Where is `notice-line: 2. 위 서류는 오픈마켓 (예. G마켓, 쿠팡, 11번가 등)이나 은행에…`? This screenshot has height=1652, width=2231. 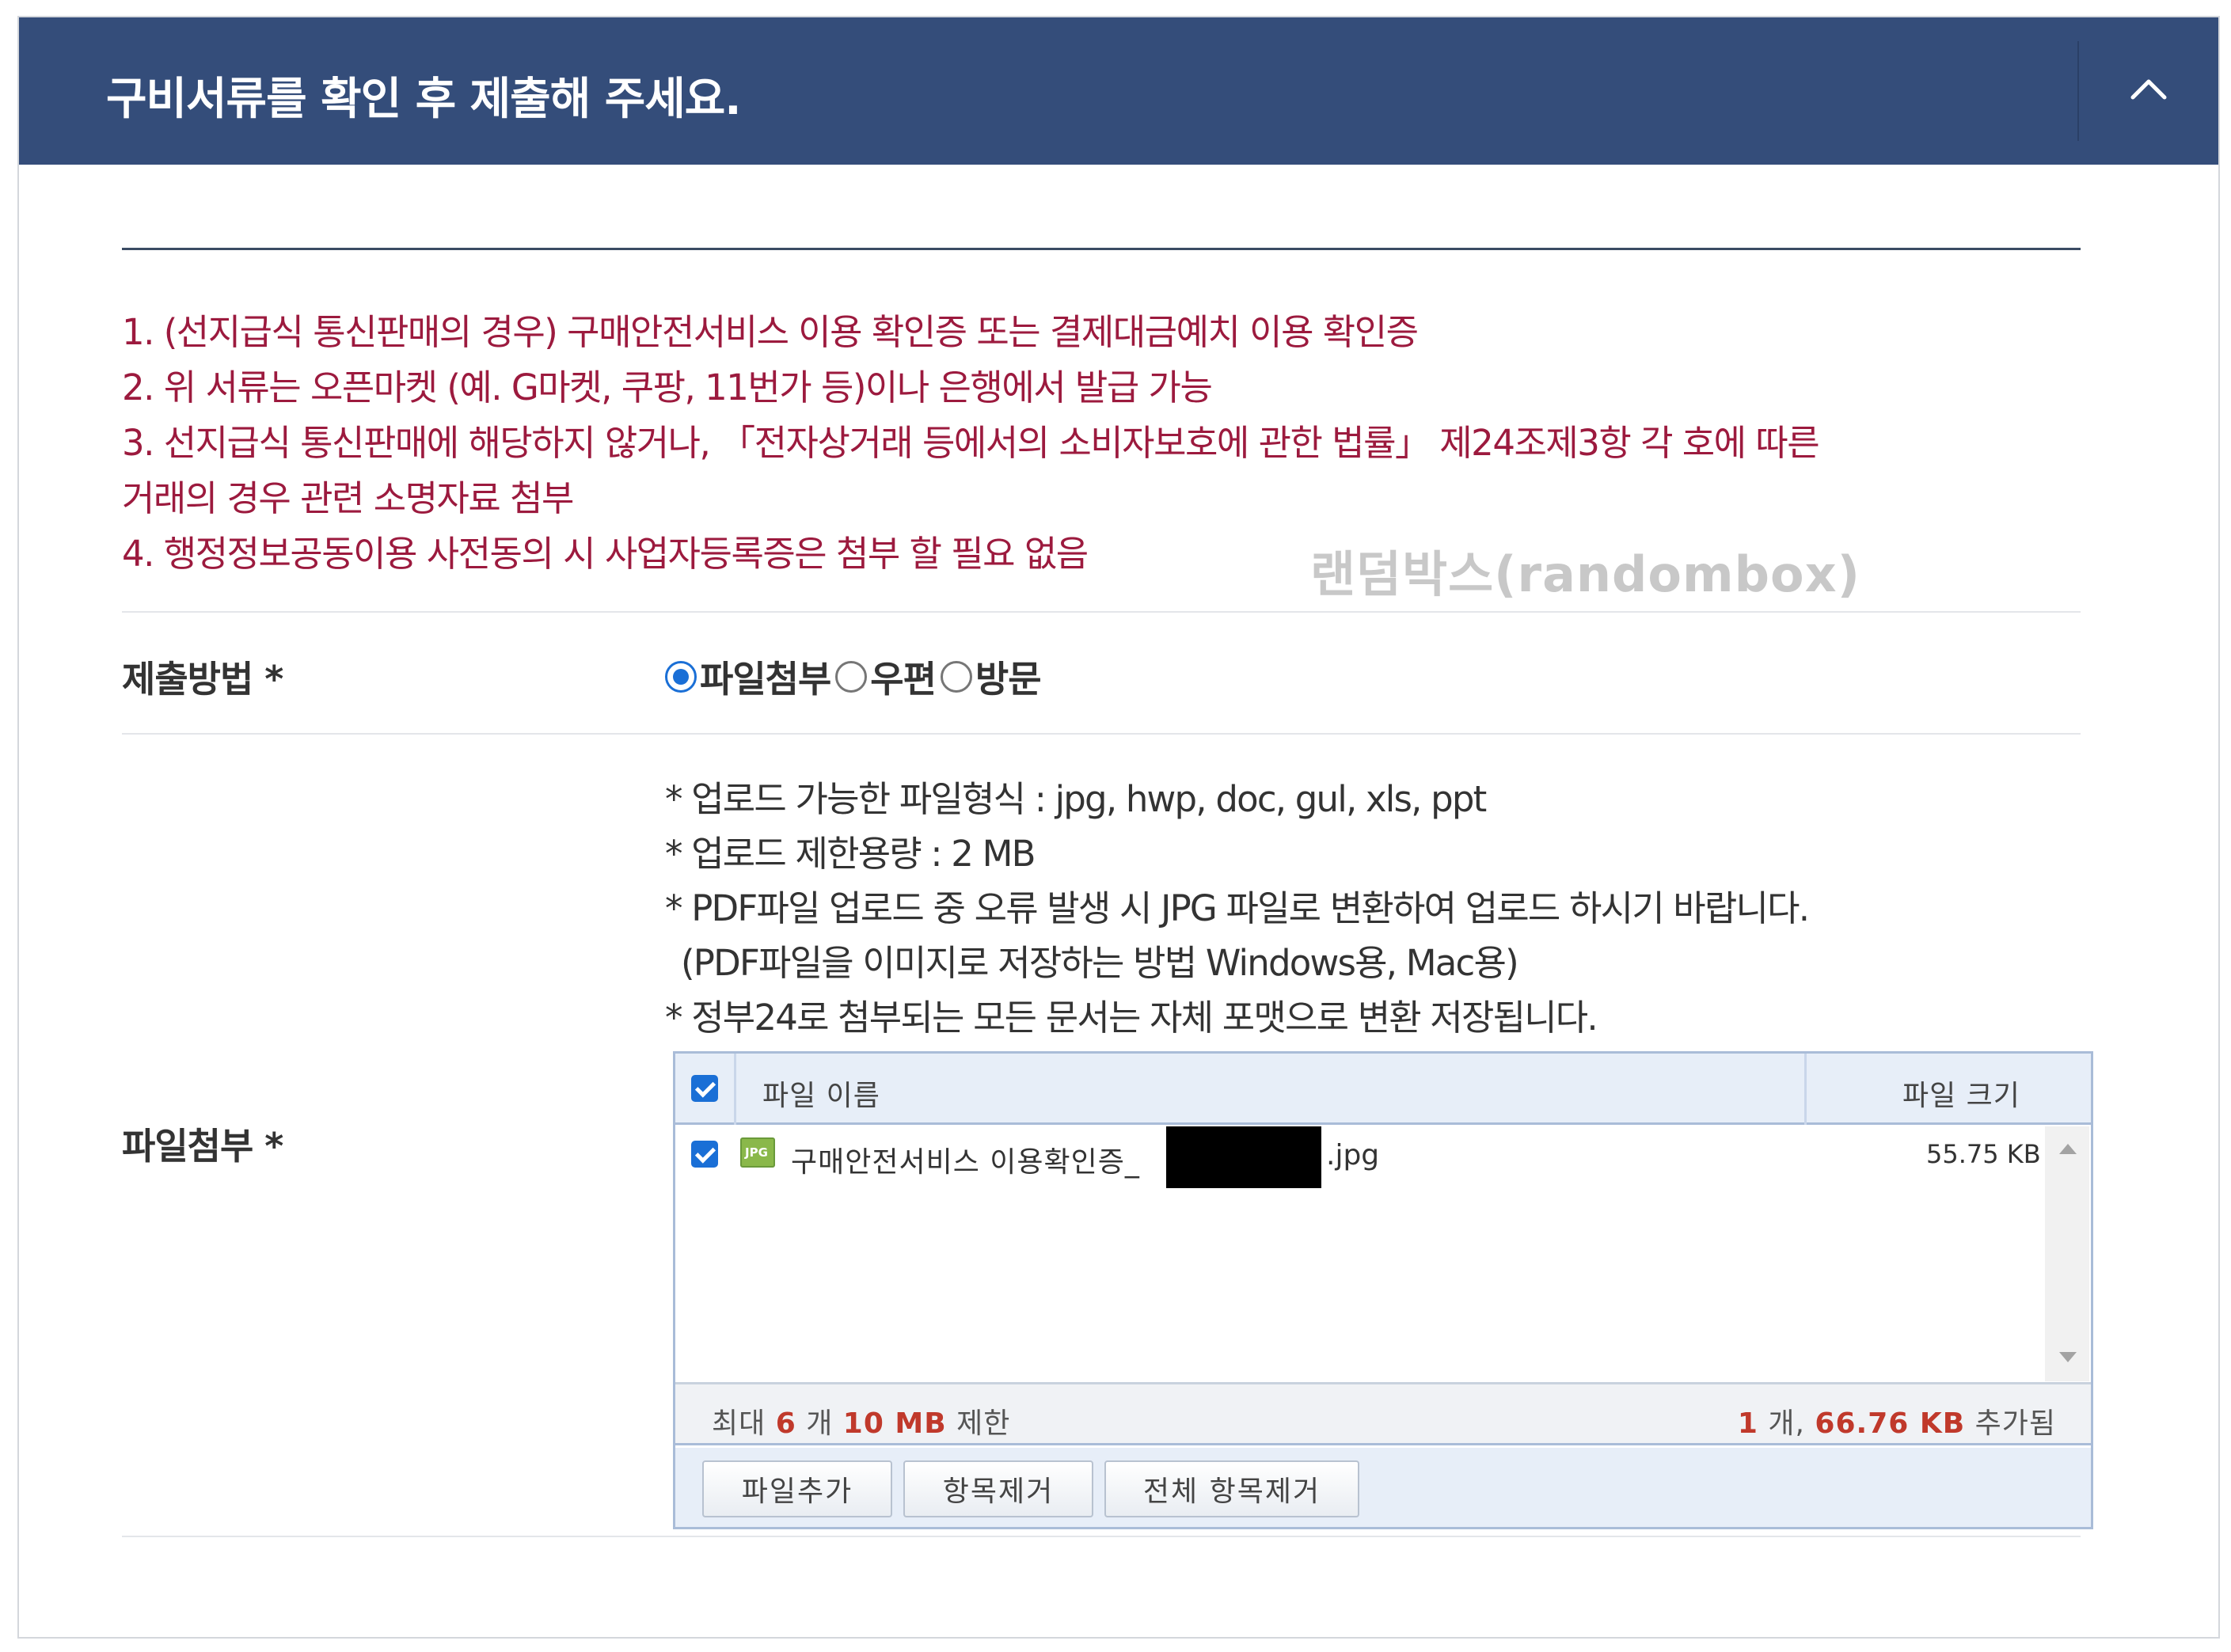 notice-line: 2. 위 서류는 오픈마켓 (예. G마켓, 쿠팡, 11번가 등)이나 은행에… is located at coordinates (667, 387).